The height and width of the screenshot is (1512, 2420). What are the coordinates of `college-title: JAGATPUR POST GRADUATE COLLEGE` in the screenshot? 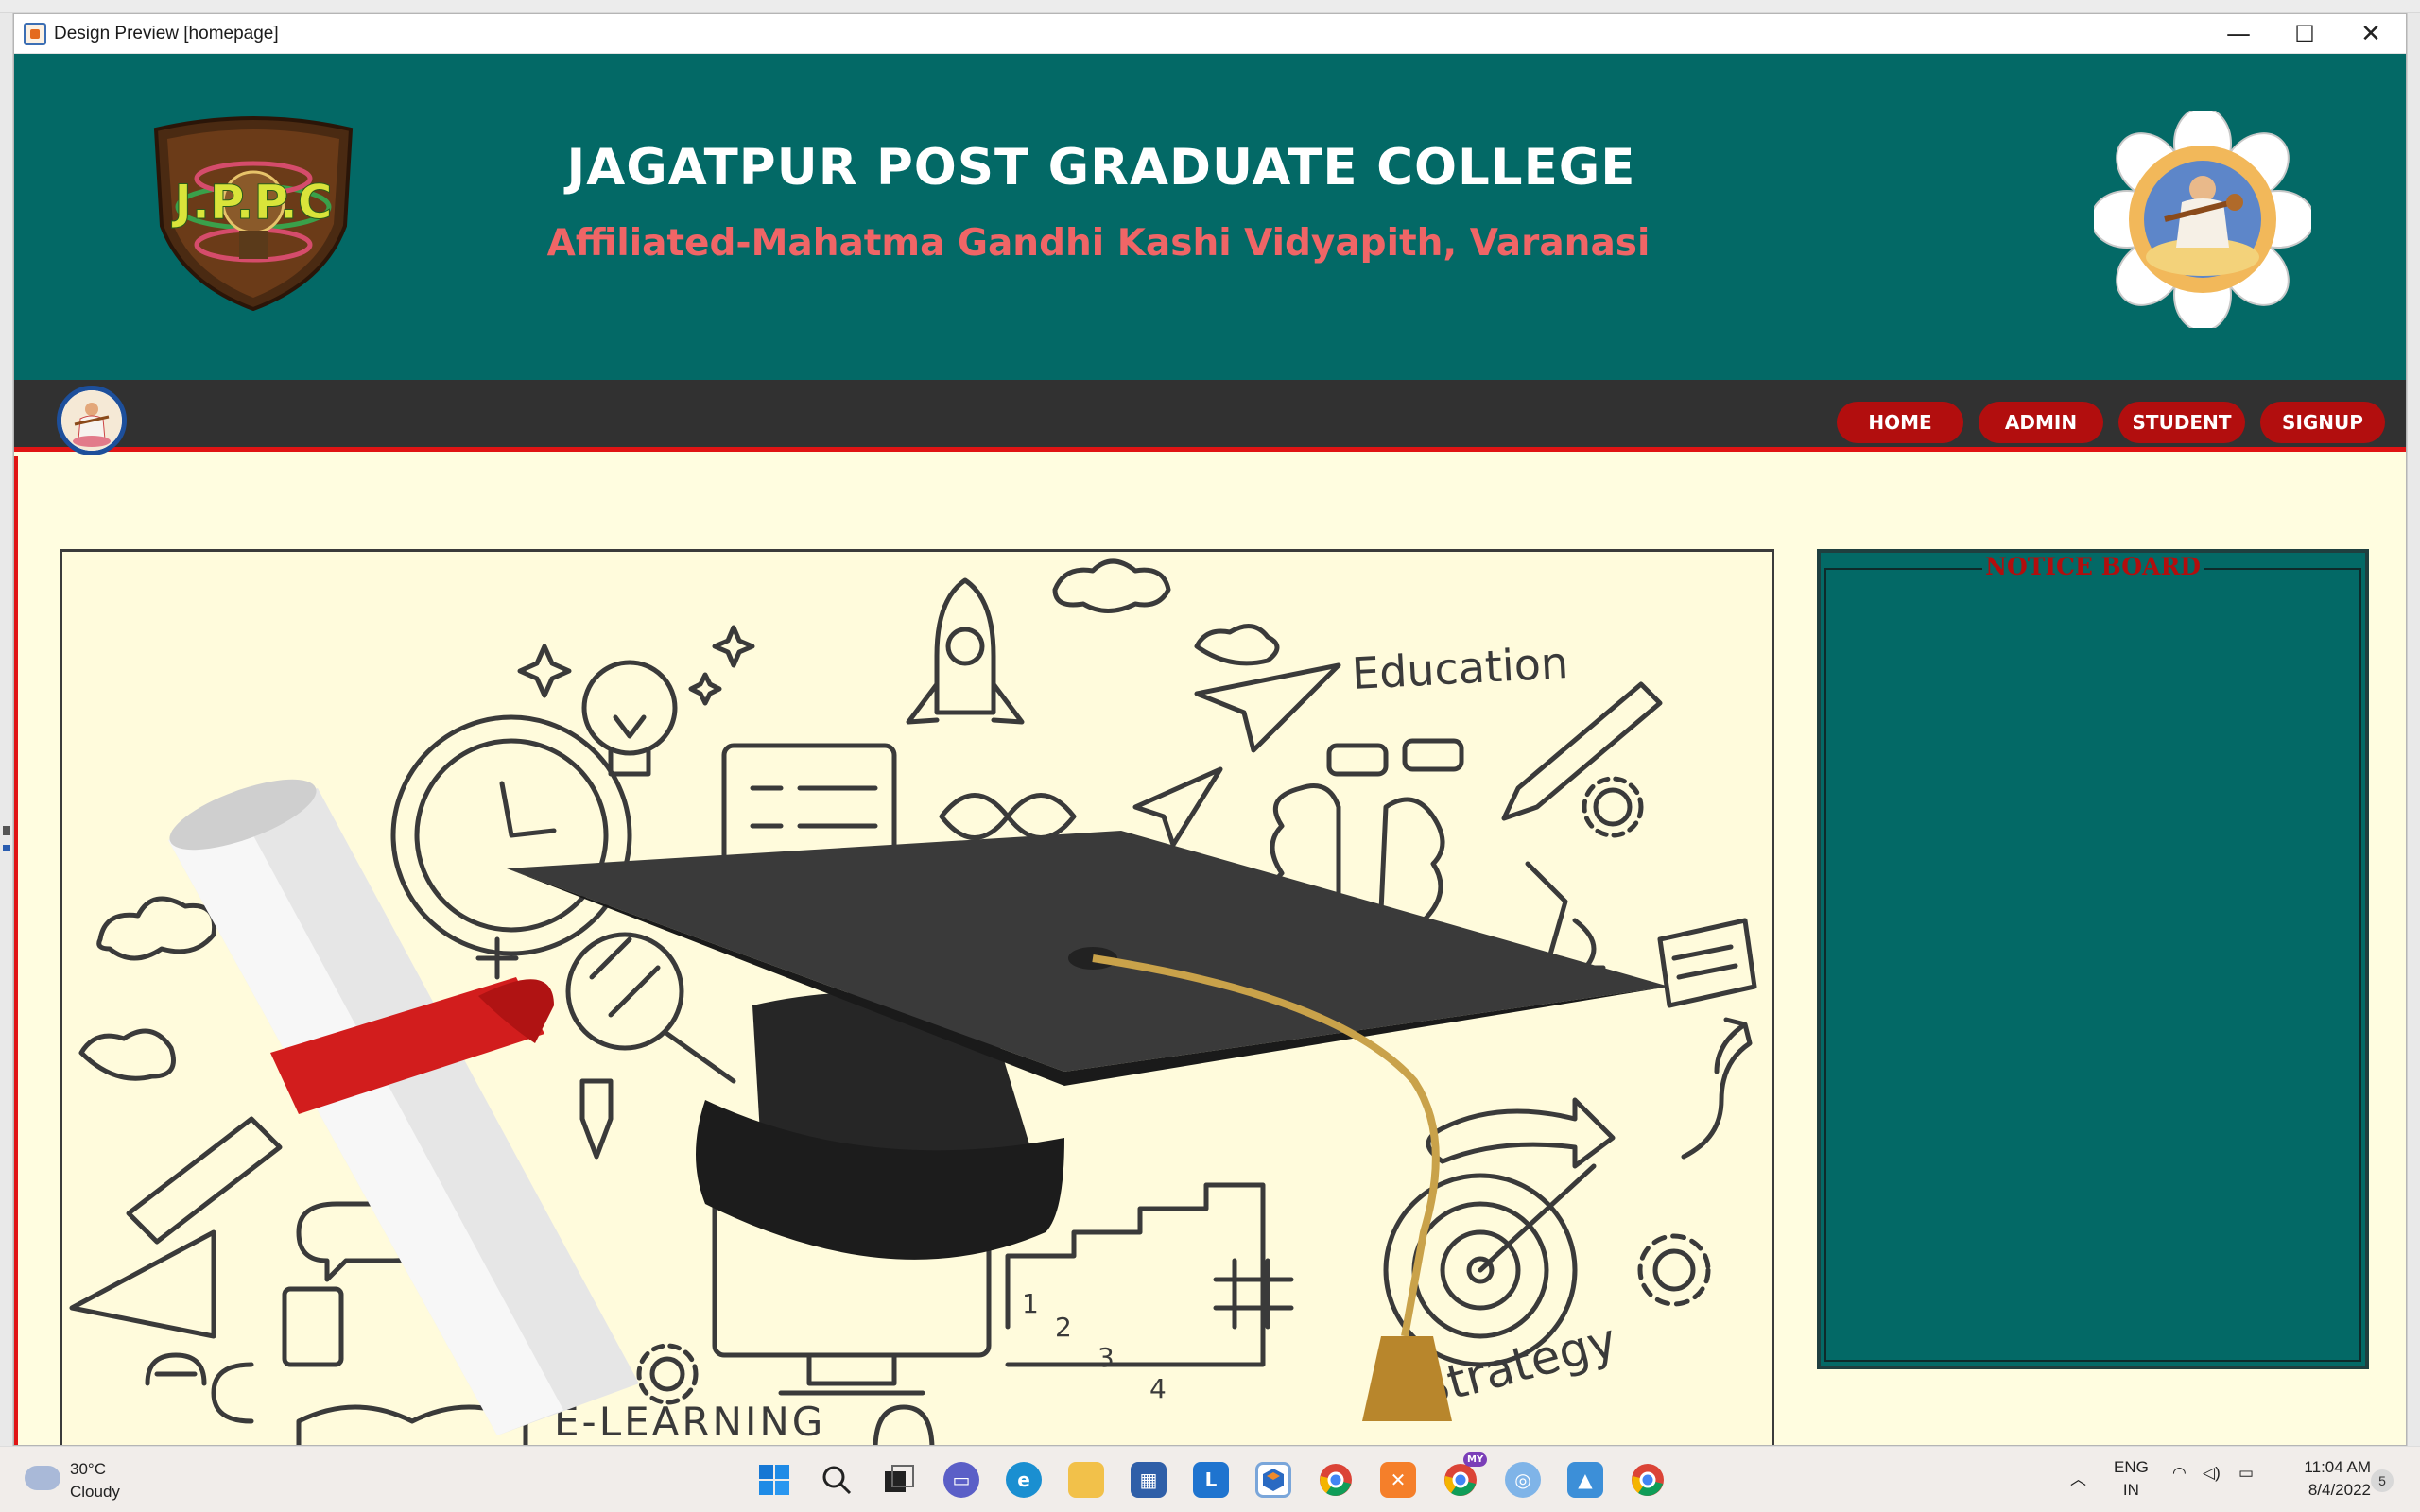 It's located at (1101, 168).